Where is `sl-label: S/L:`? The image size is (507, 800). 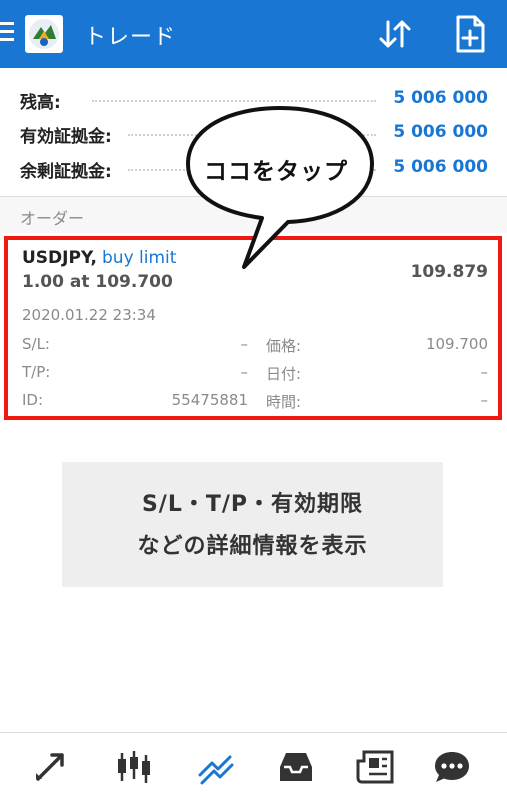
sl-label: S/L: is located at coordinates (36, 344).